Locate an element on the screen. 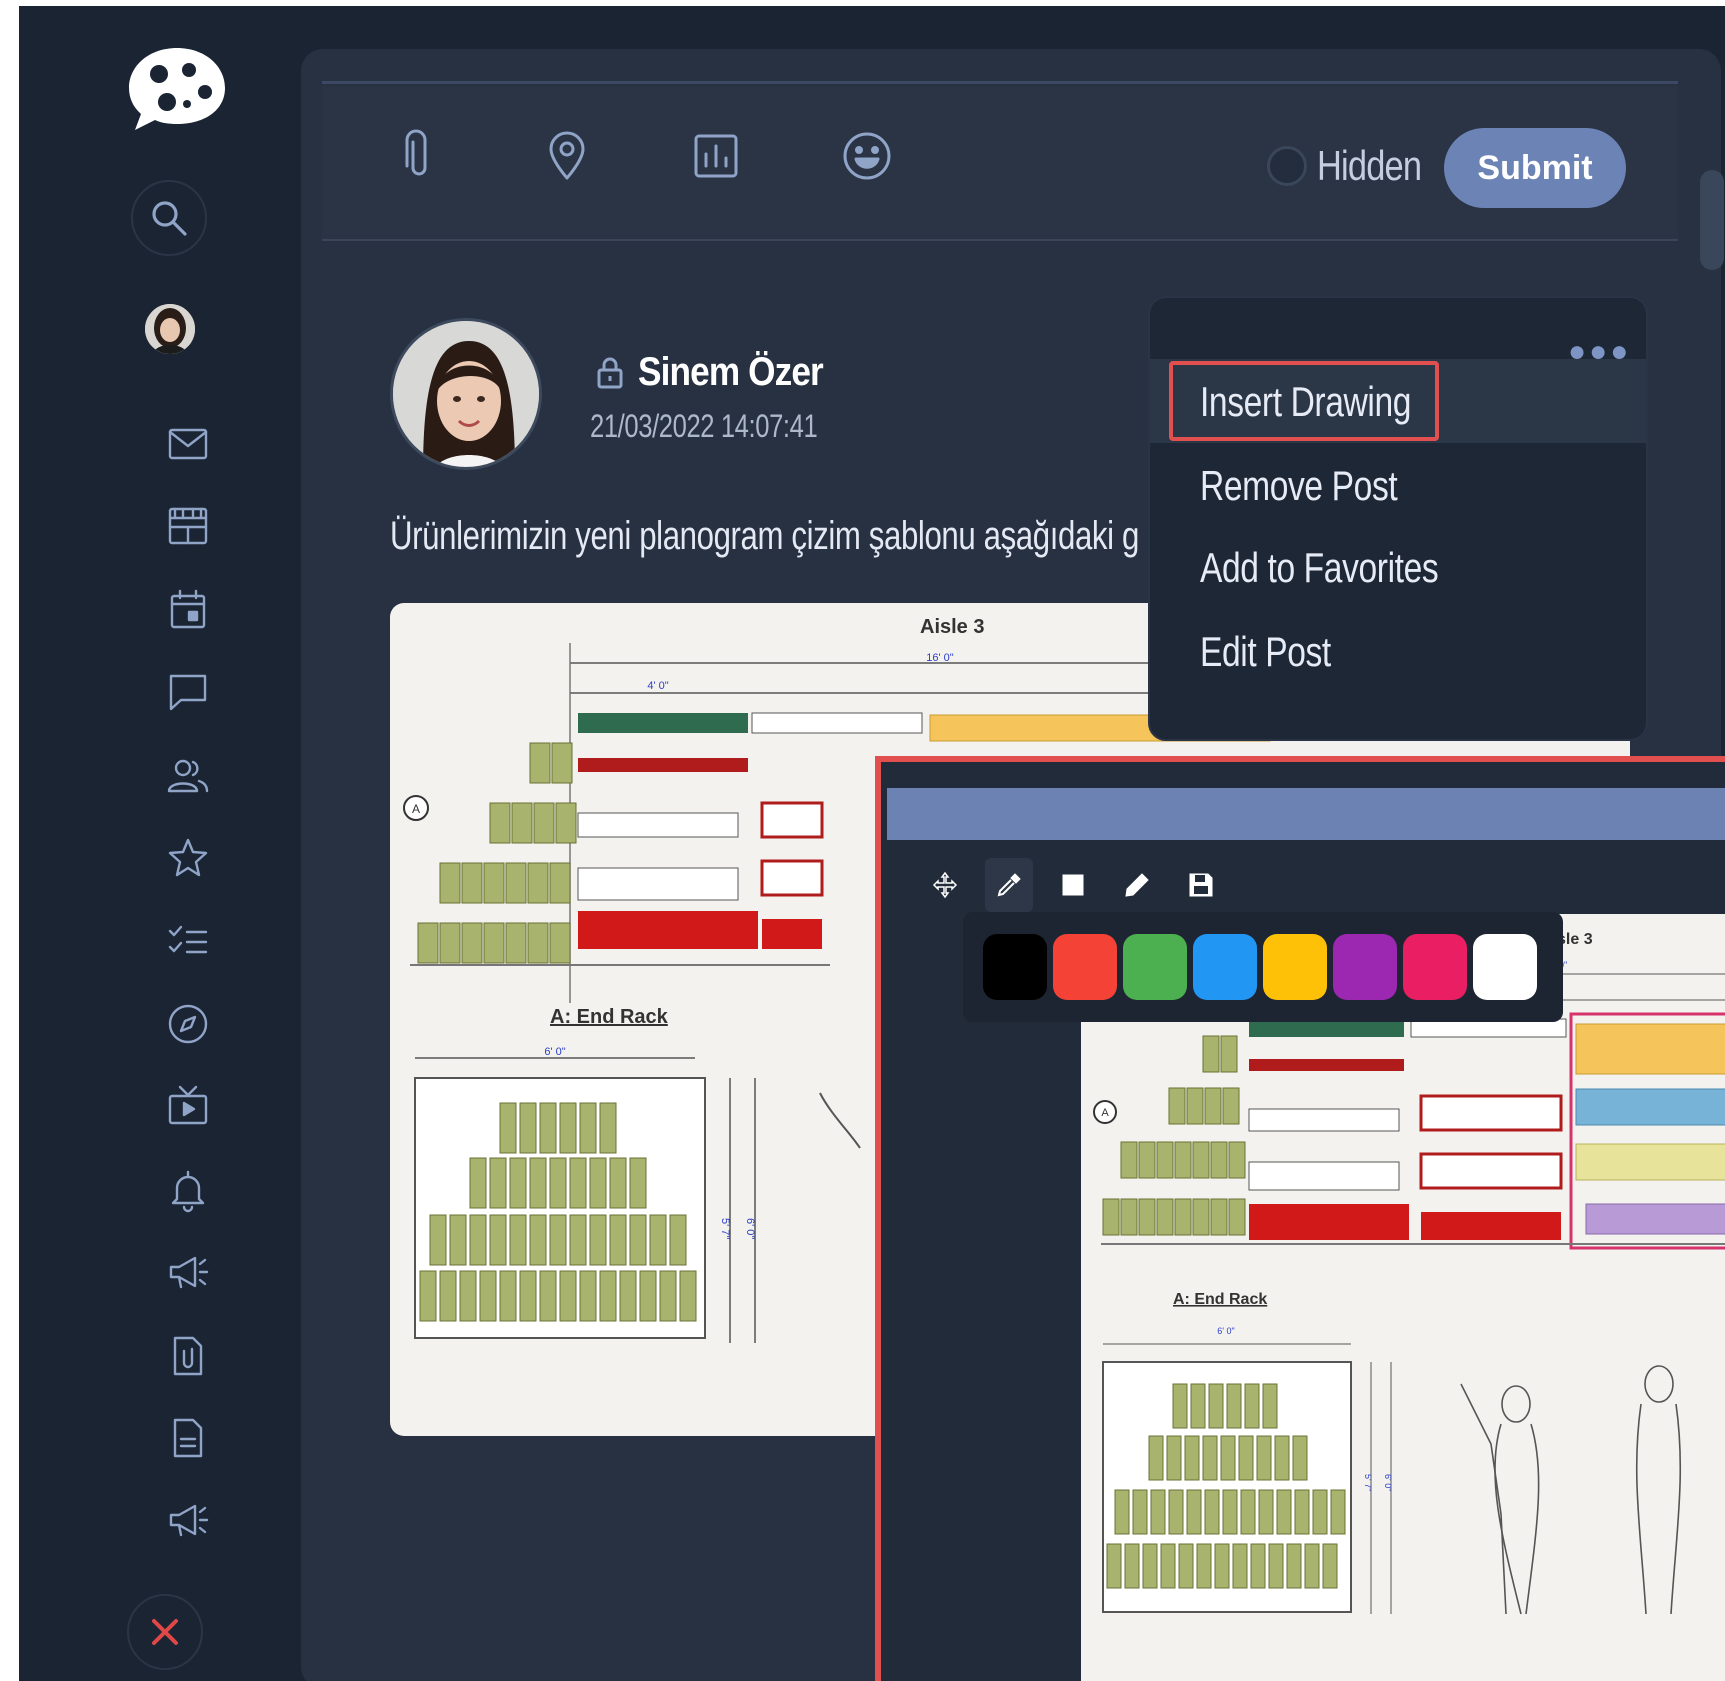  canvas-height-2: 6' 0" is located at coordinates (1388, 1482).